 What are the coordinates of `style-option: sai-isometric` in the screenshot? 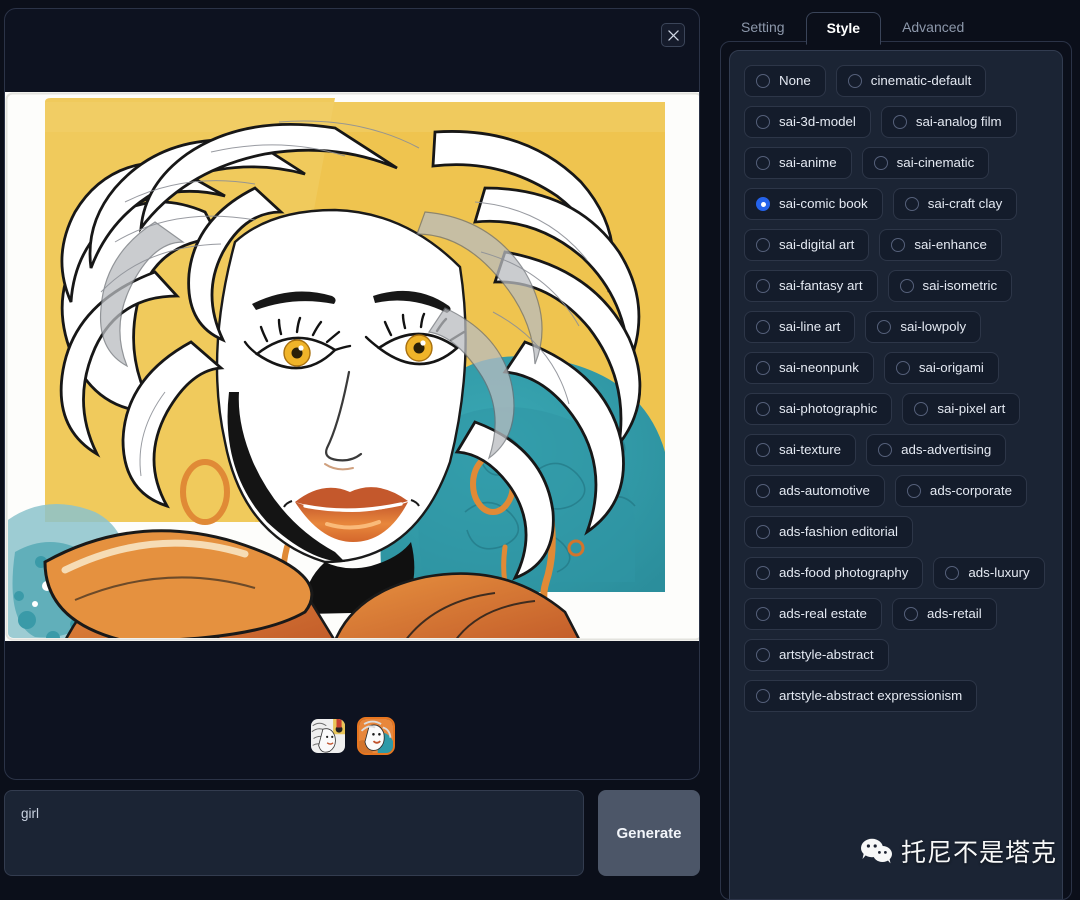 It's located at (950, 286).